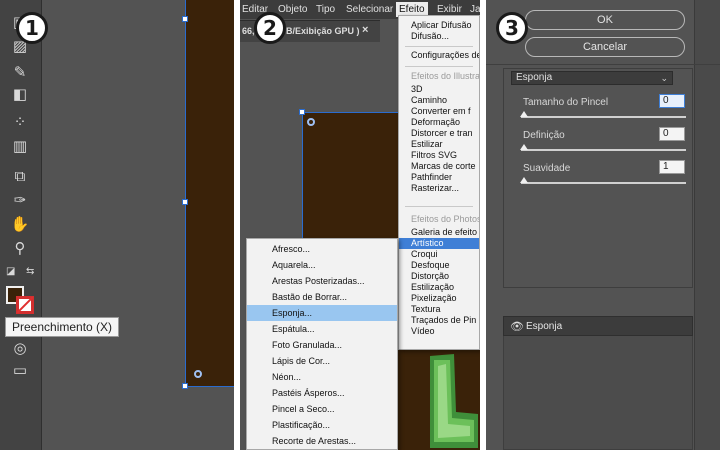 The image size is (720, 450). Describe the element at coordinates (30, 271) in the screenshot. I see `swap-colors-icon: ⇆` at that location.